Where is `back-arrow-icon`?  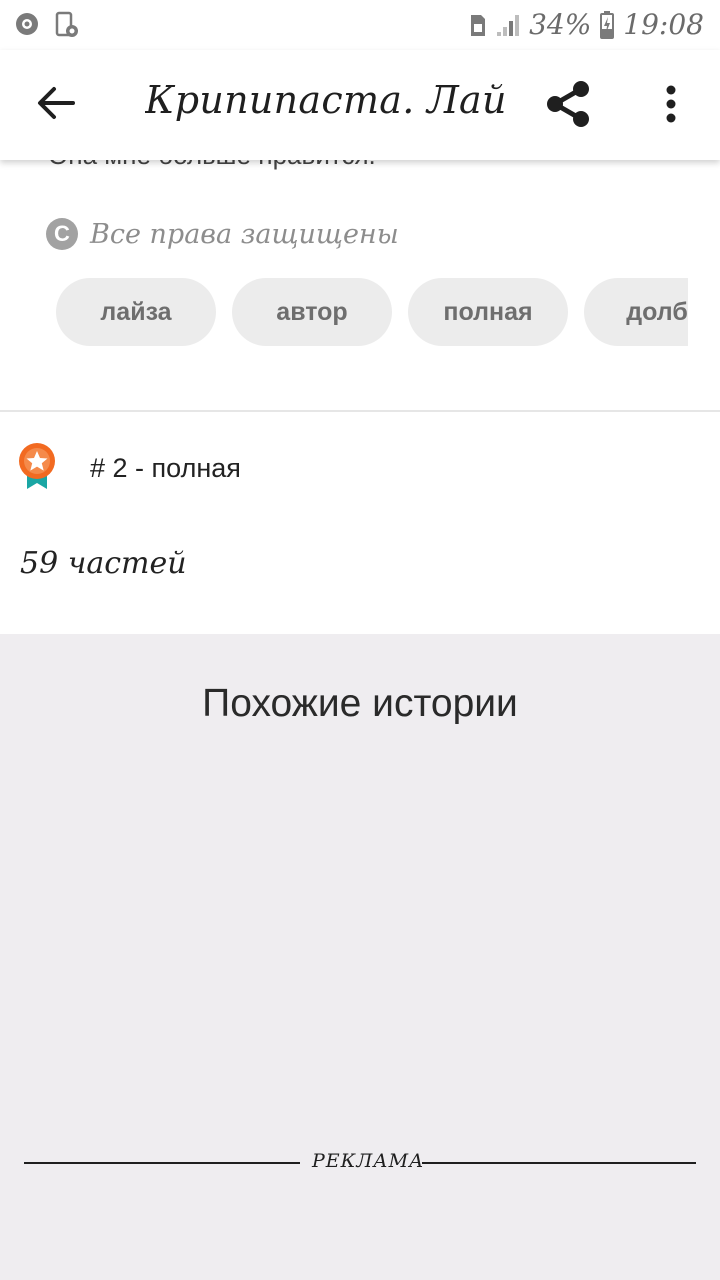 back-arrow-icon is located at coordinates (56, 105).